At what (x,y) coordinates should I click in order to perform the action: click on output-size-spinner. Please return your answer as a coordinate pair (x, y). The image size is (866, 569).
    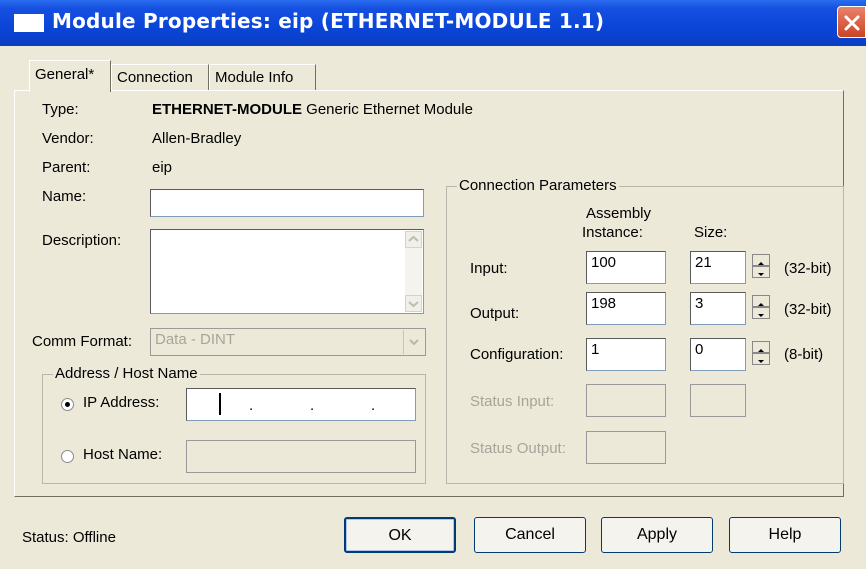
    Looking at the image, I should click on (761, 307).